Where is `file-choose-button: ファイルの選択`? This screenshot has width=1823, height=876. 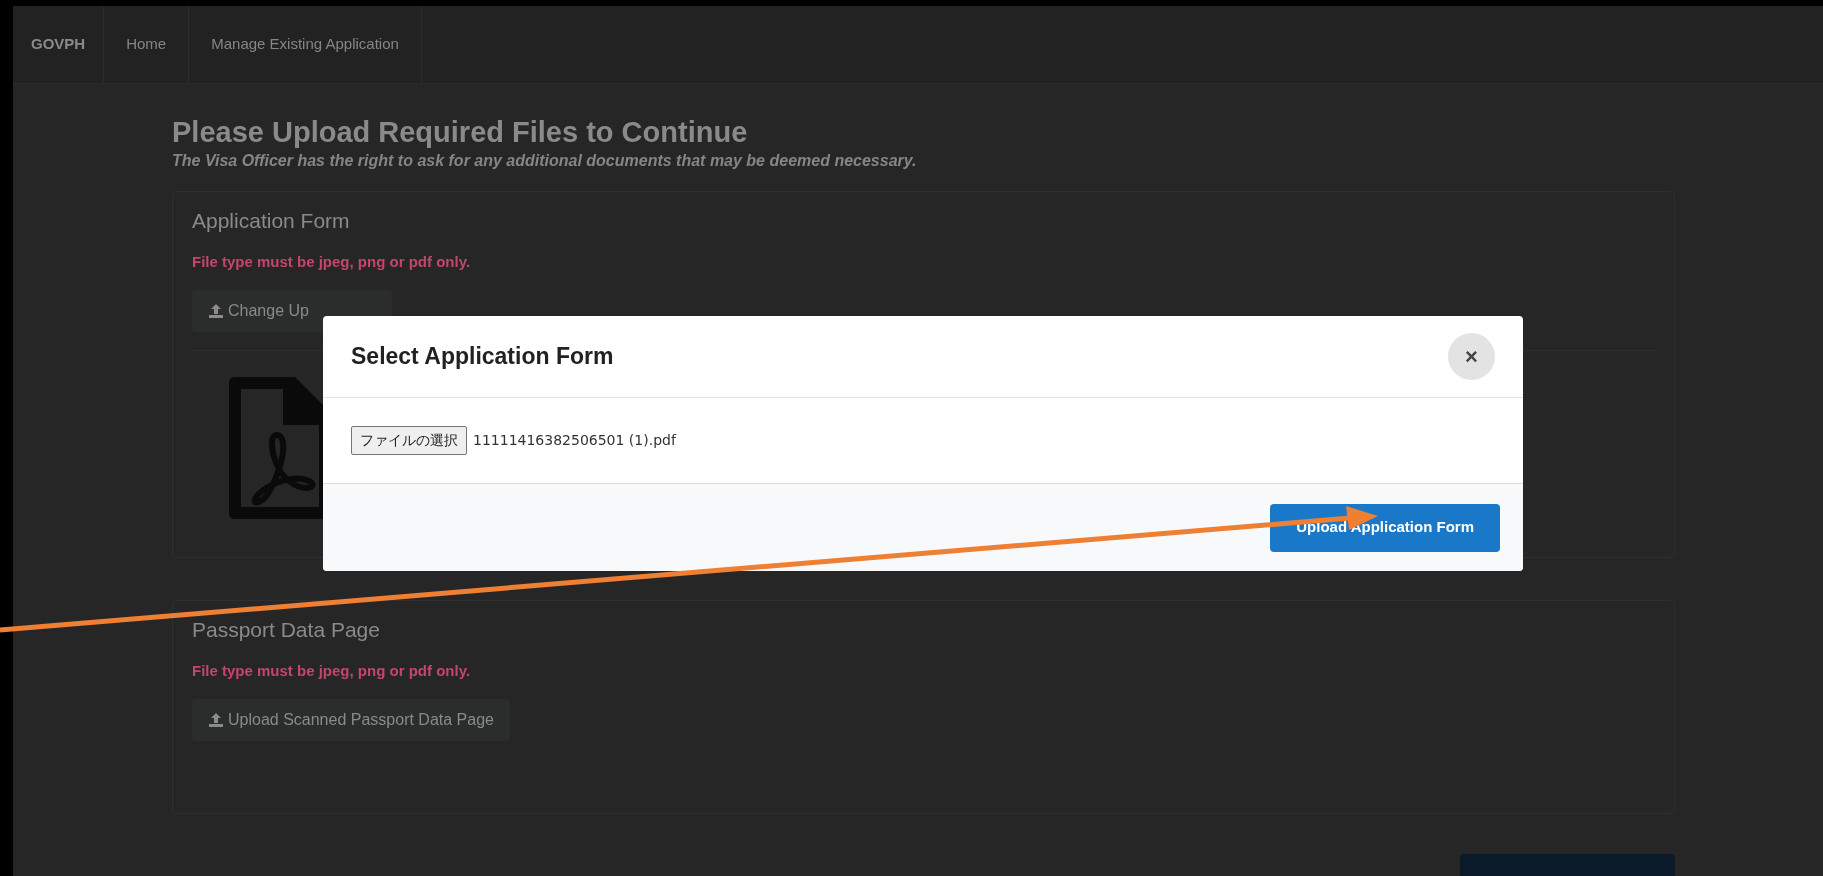
file-choose-button: ファイルの選択 is located at coordinates (409, 440).